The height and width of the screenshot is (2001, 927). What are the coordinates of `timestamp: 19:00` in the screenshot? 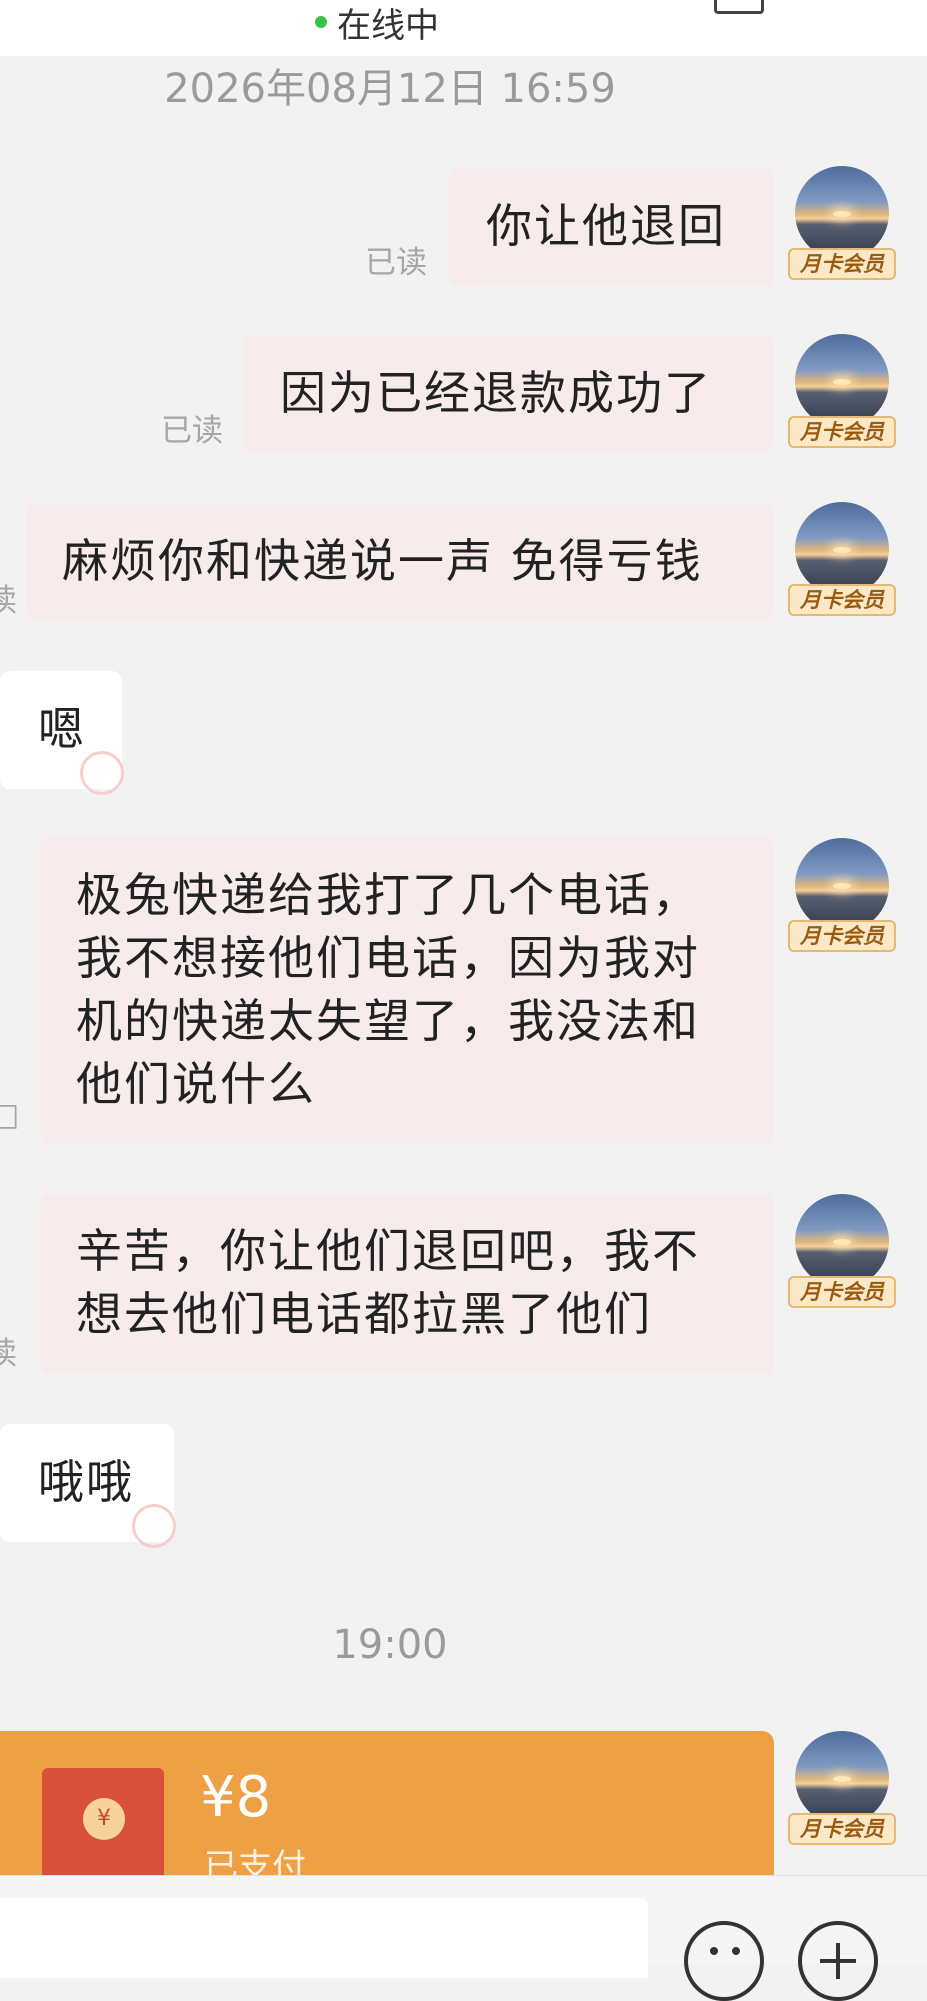 It's located at (390, 1645).